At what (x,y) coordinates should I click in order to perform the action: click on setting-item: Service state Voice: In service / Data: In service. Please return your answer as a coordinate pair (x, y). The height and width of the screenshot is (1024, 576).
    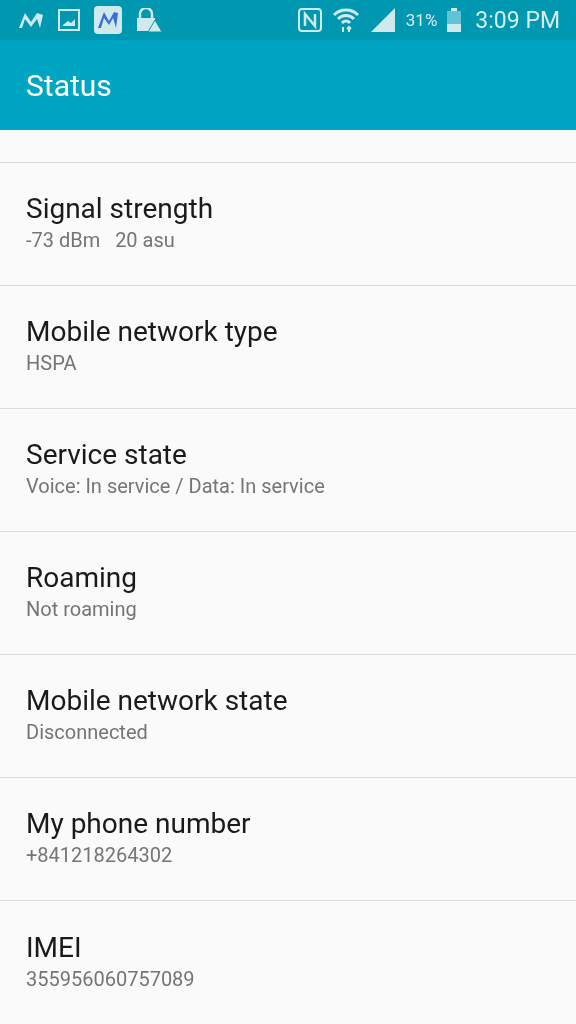
    Looking at the image, I should click on (288, 470).